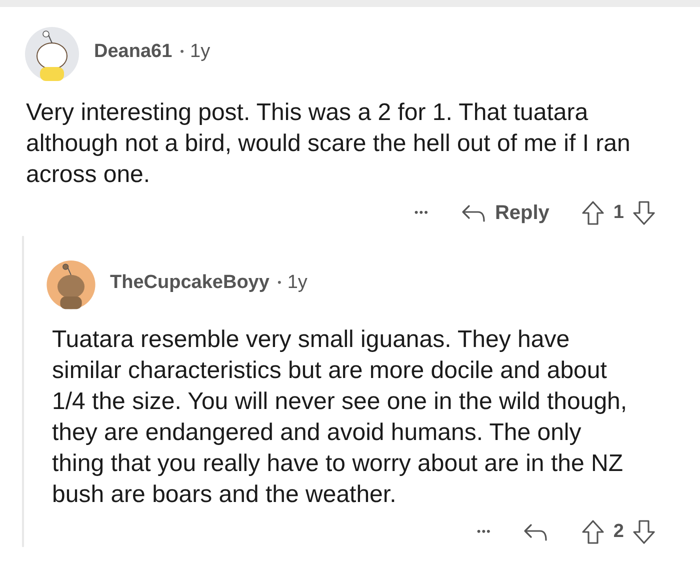 The image size is (700, 563). I want to click on username: Deana61, so click(133, 52).